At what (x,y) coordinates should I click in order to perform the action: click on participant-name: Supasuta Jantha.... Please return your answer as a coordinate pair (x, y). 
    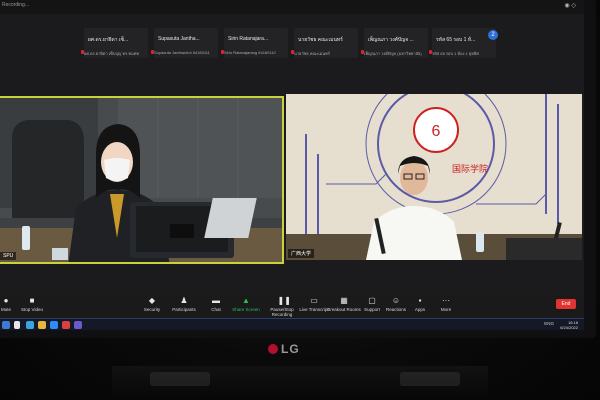
    Looking at the image, I should click on (179, 39).